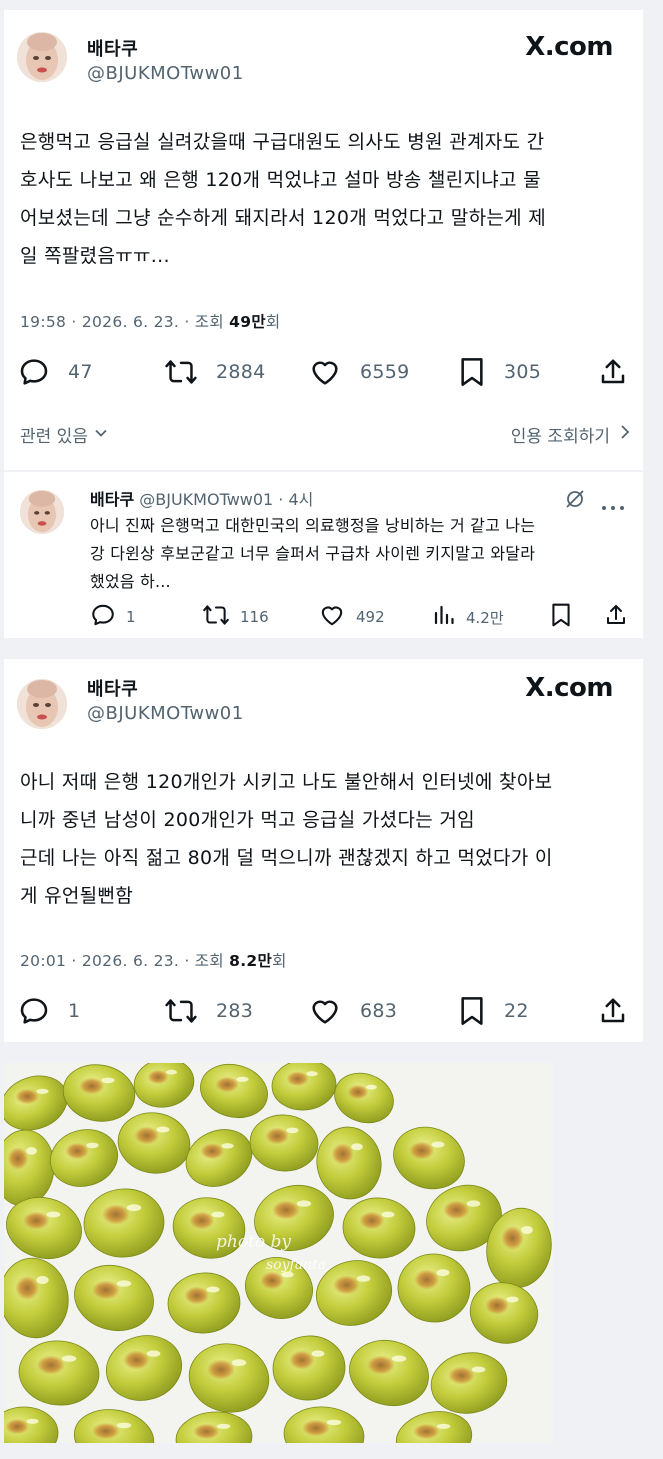 This screenshot has width=663, height=1459. I want to click on x-com-logo: X.com, so click(569, 688).